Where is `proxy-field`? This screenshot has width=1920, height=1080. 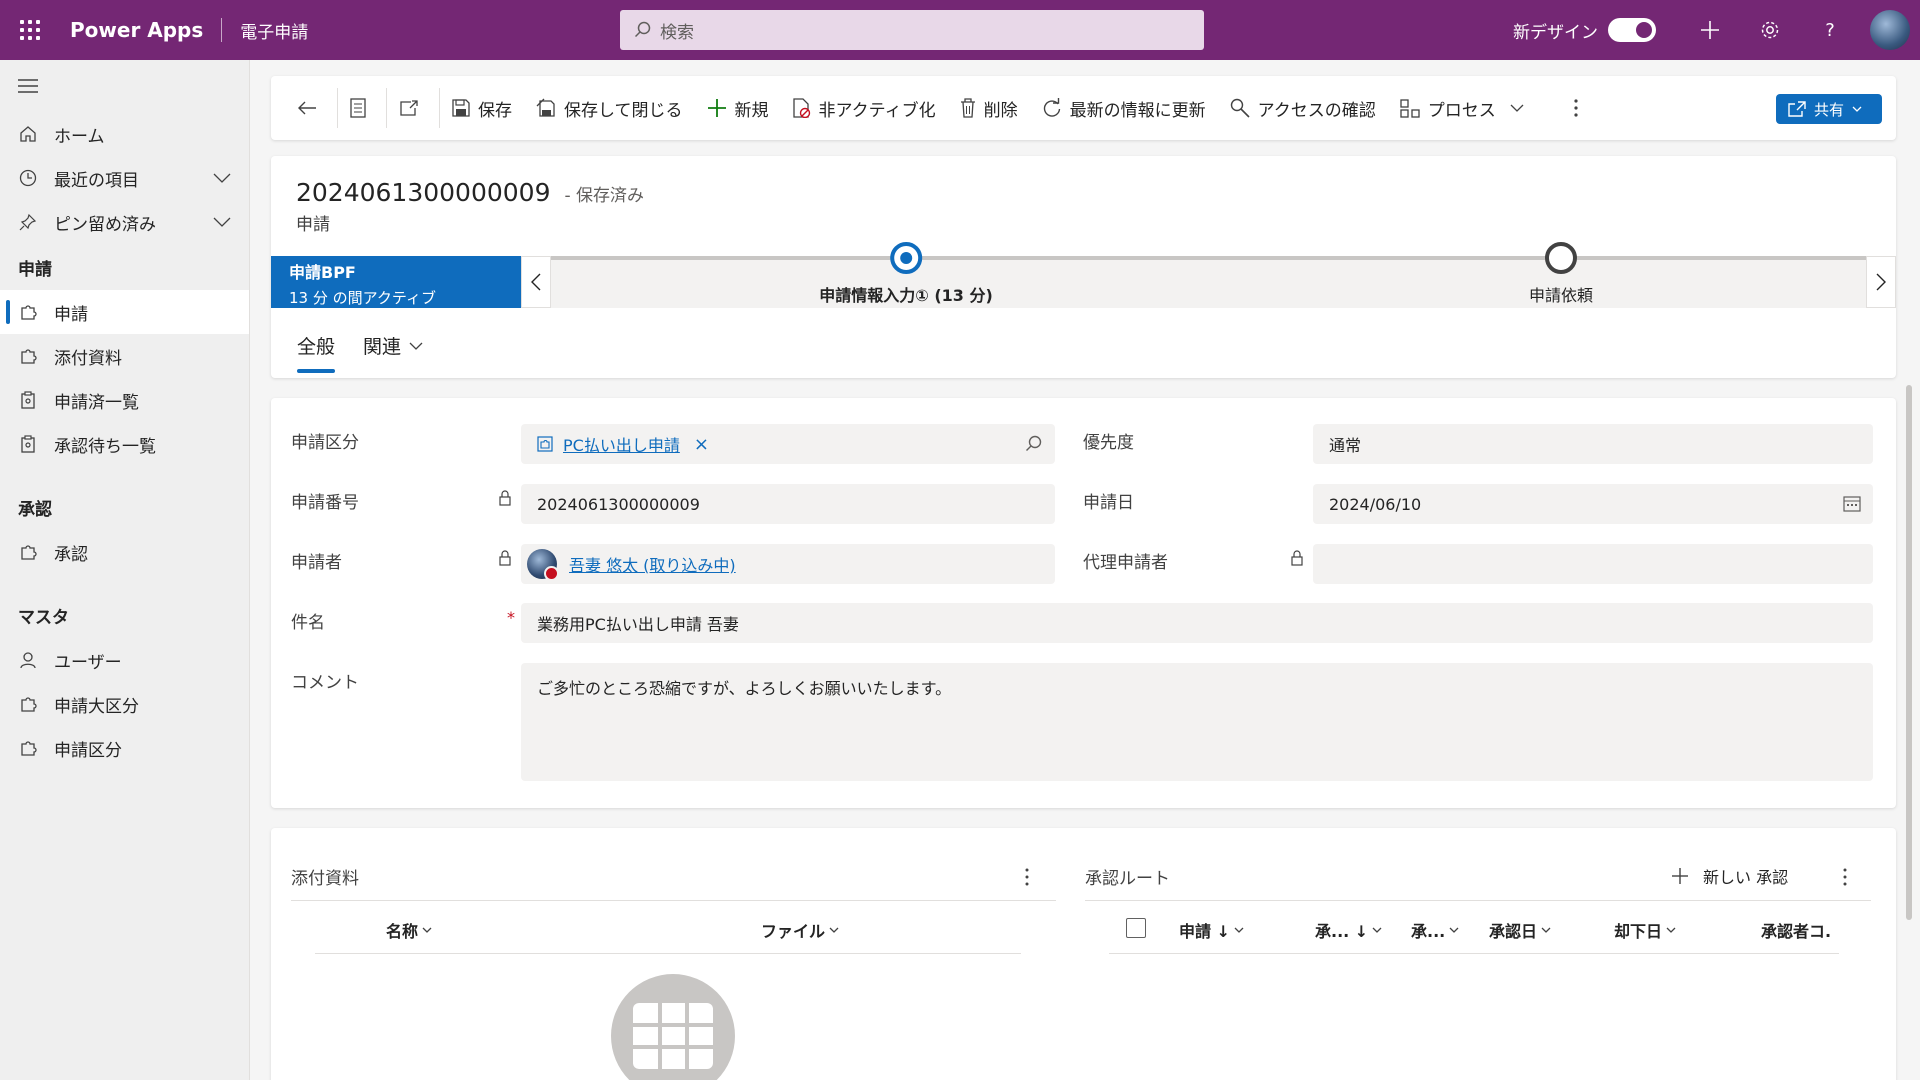
proxy-field is located at coordinates (1593, 564).